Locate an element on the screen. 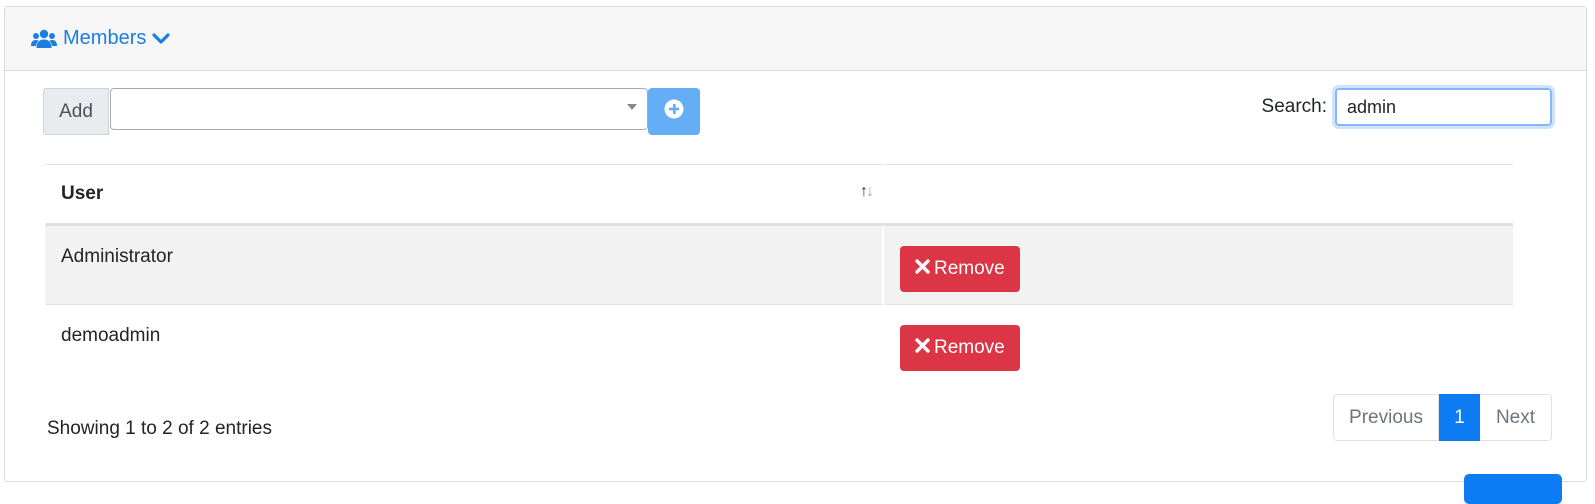 The image size is (1595, 504). card-header: Members is located at coordinates (795, 39).